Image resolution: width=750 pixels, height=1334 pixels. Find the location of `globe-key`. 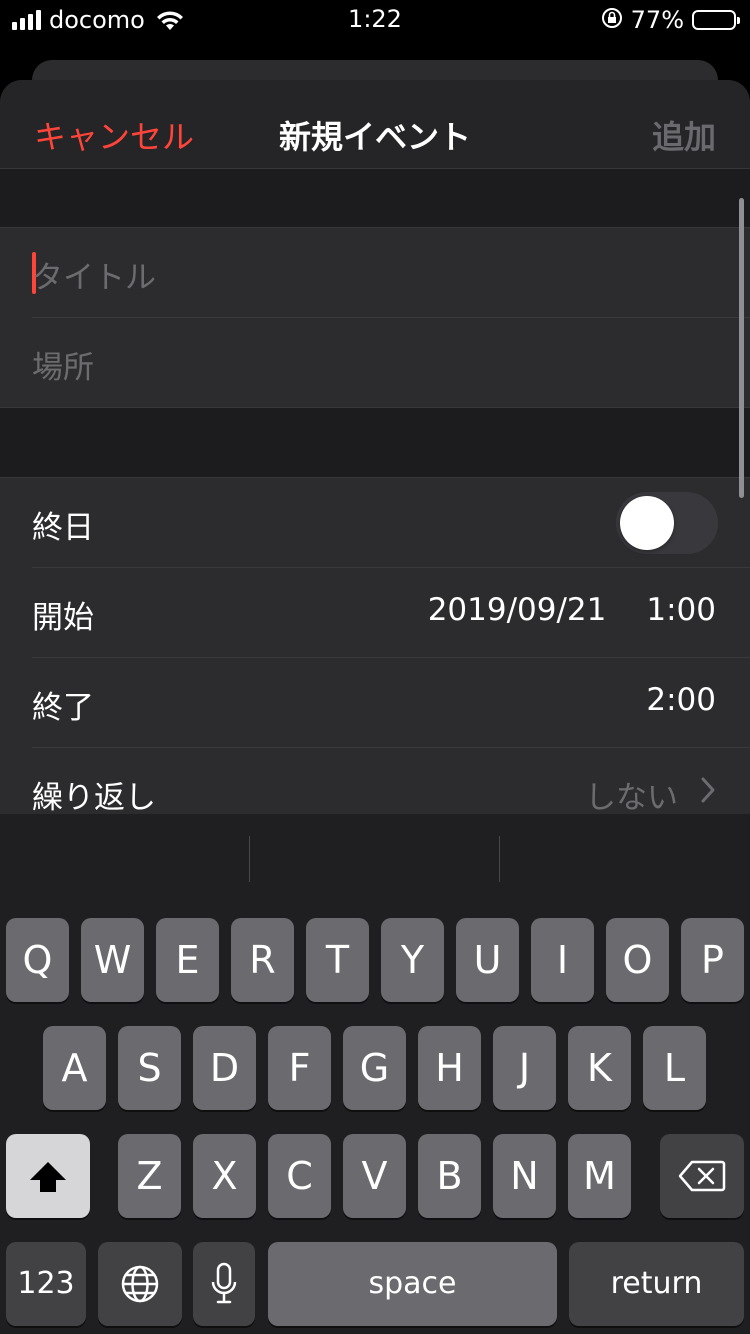

globe-key is located at coordinates (140, 1284).